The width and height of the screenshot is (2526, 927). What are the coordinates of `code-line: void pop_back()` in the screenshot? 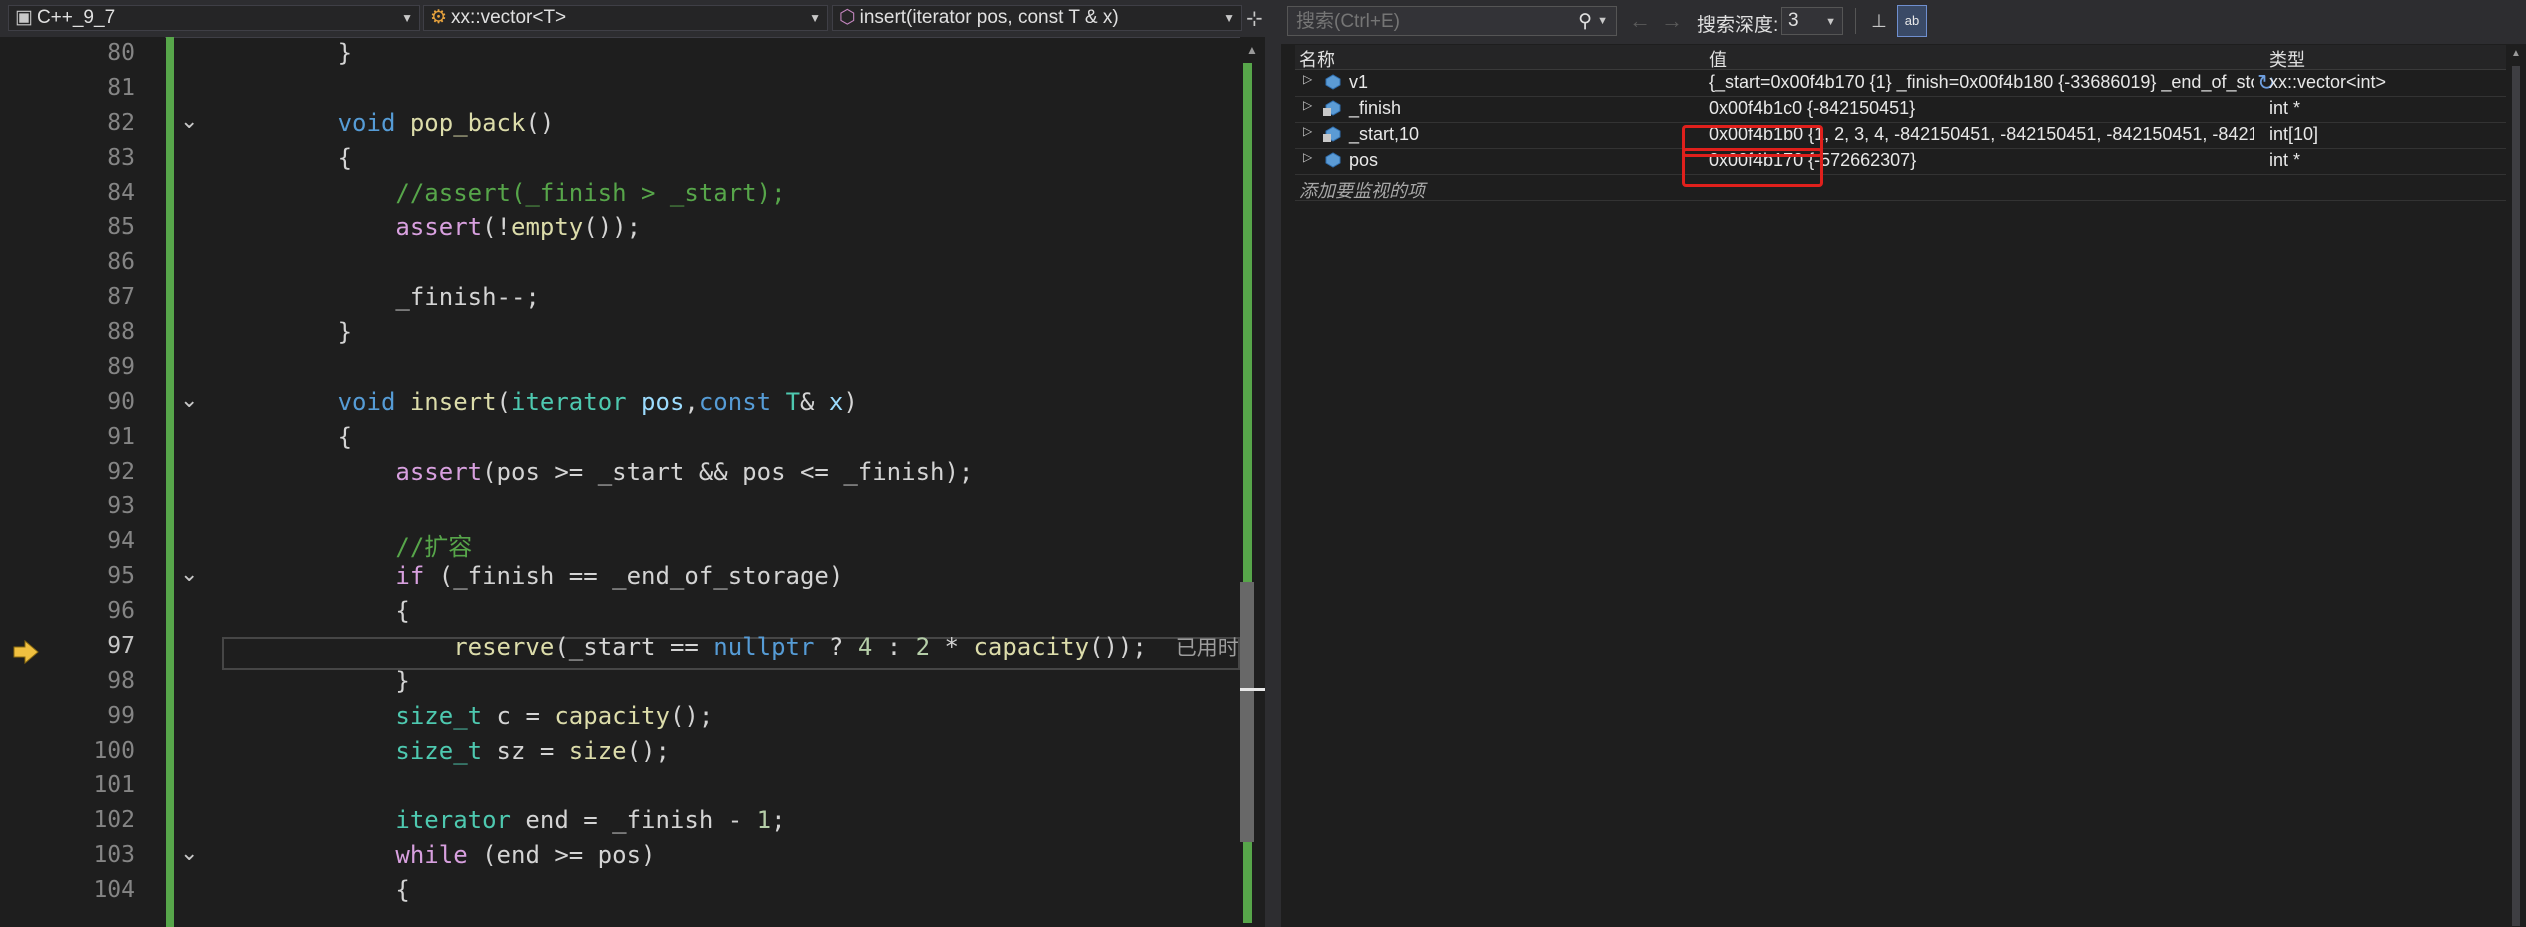 It's located at (446, 122).